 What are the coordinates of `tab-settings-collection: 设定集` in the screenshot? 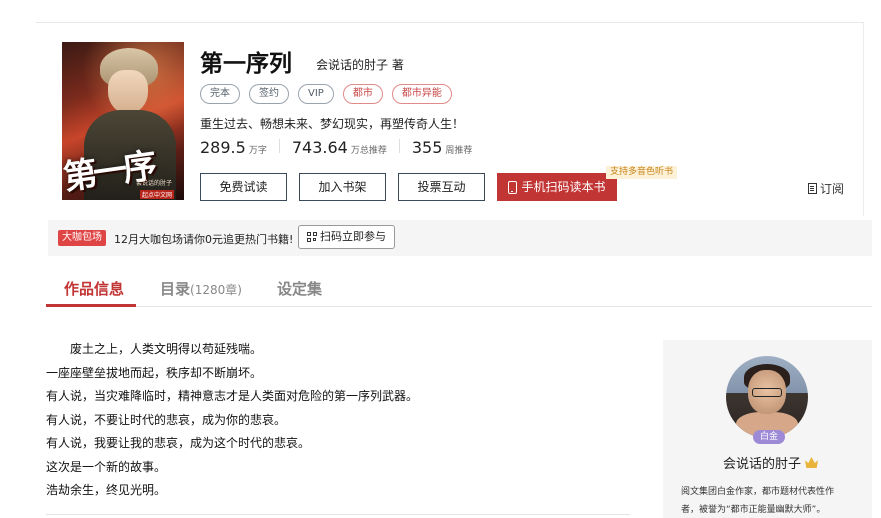 It's located at (299, 288).